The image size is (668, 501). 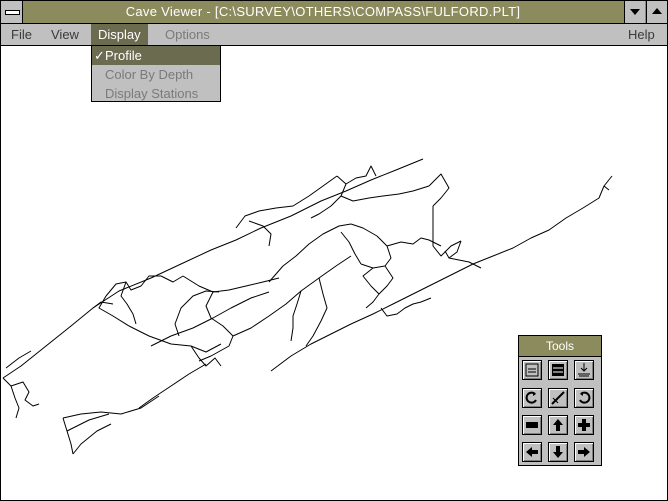 I want to click on maximize-icon, so click(x=657, y=11).